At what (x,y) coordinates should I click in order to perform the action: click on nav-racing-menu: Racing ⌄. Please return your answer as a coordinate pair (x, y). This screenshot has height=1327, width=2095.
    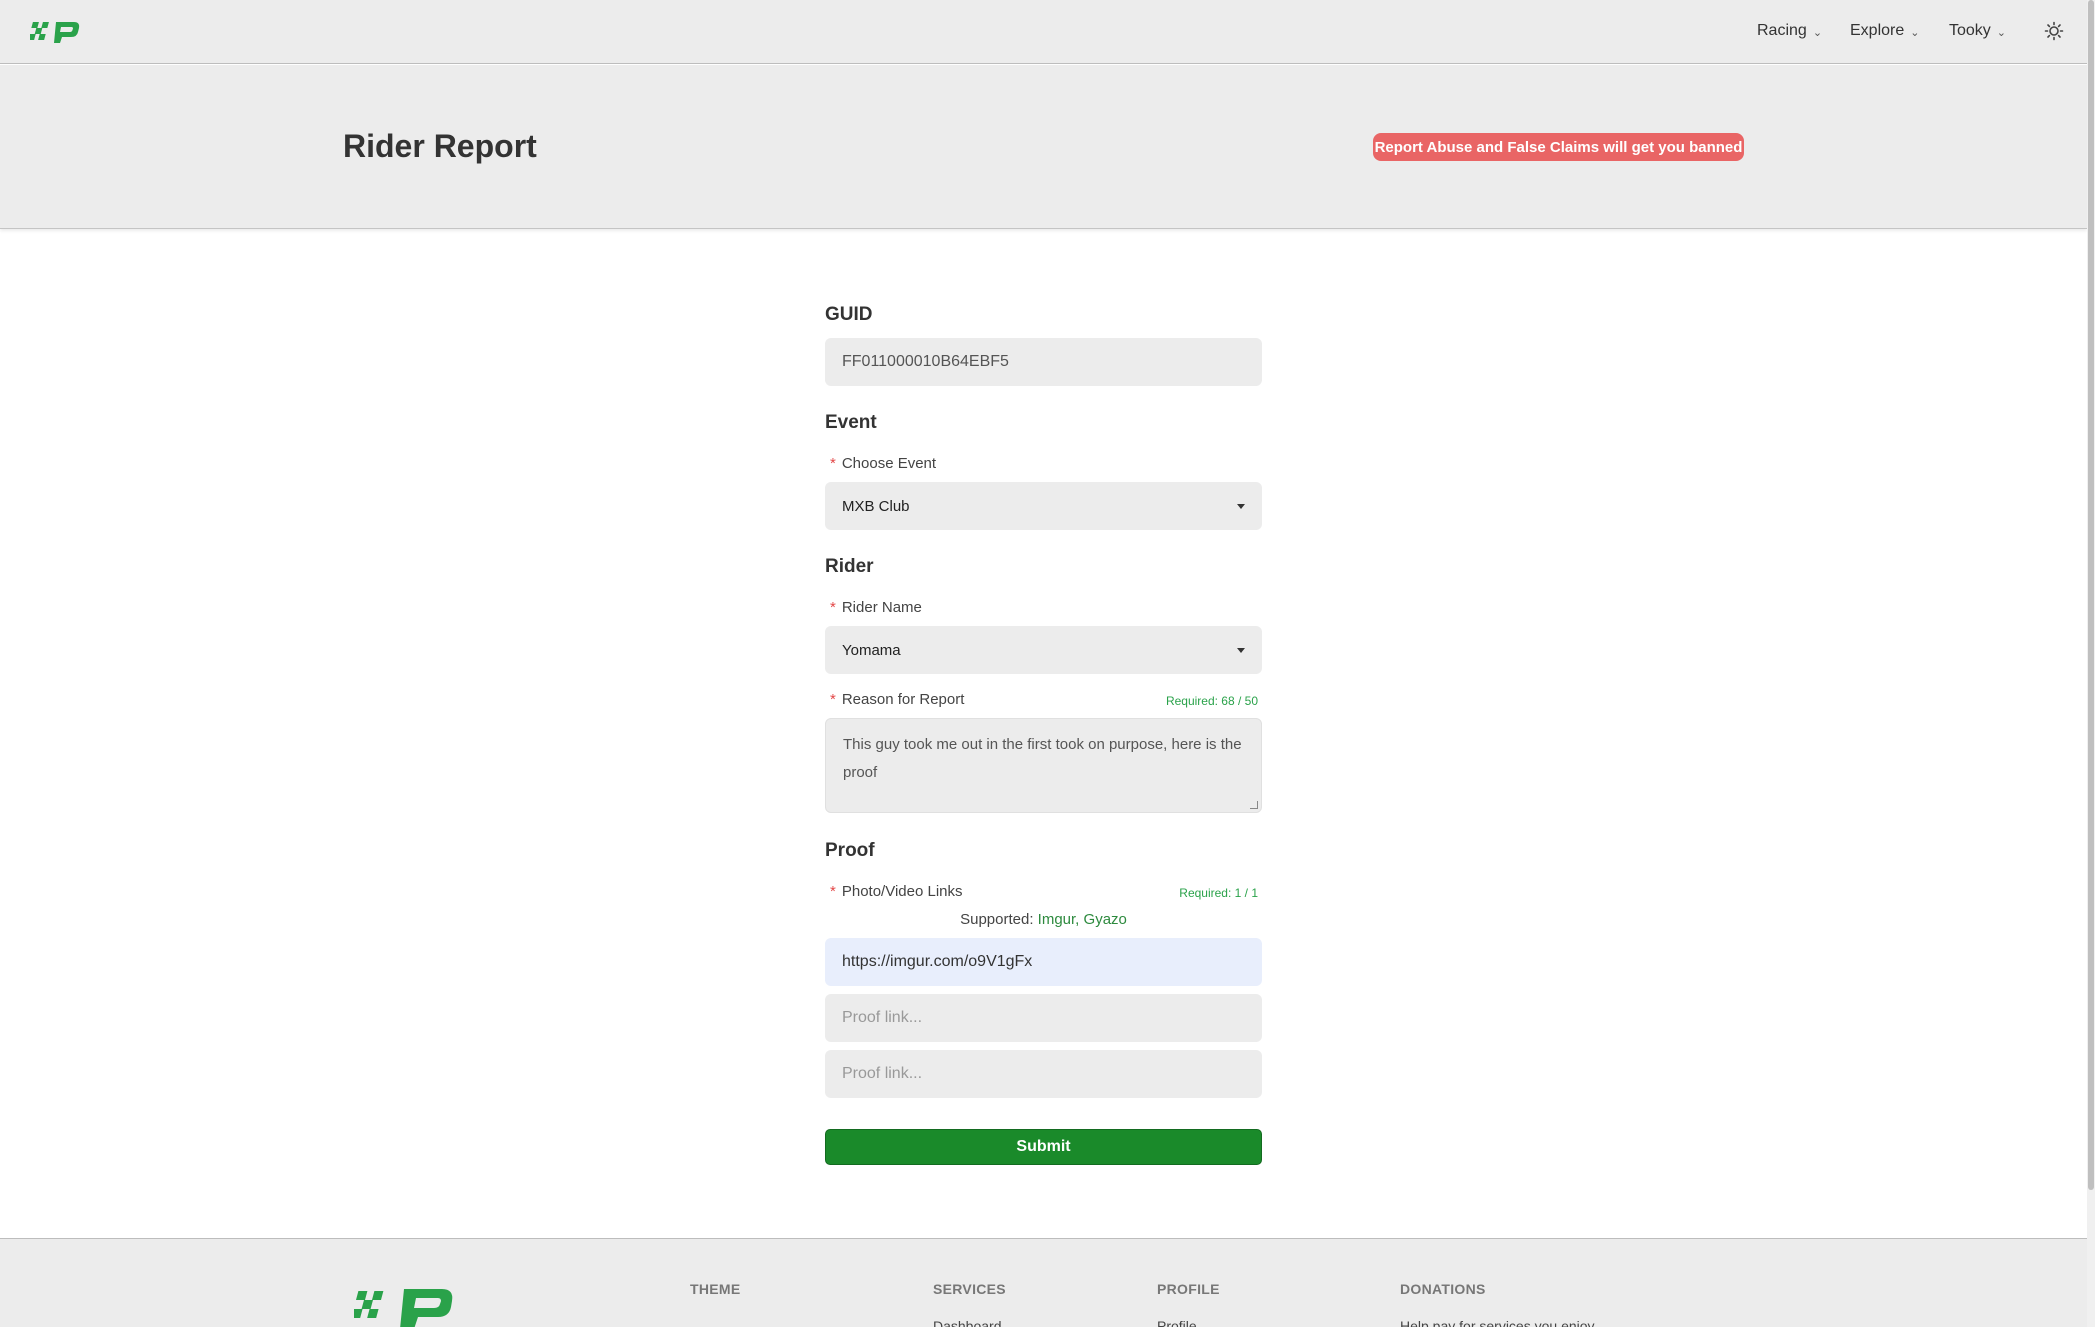
    Looking at the image, I should click on (1789, 31).